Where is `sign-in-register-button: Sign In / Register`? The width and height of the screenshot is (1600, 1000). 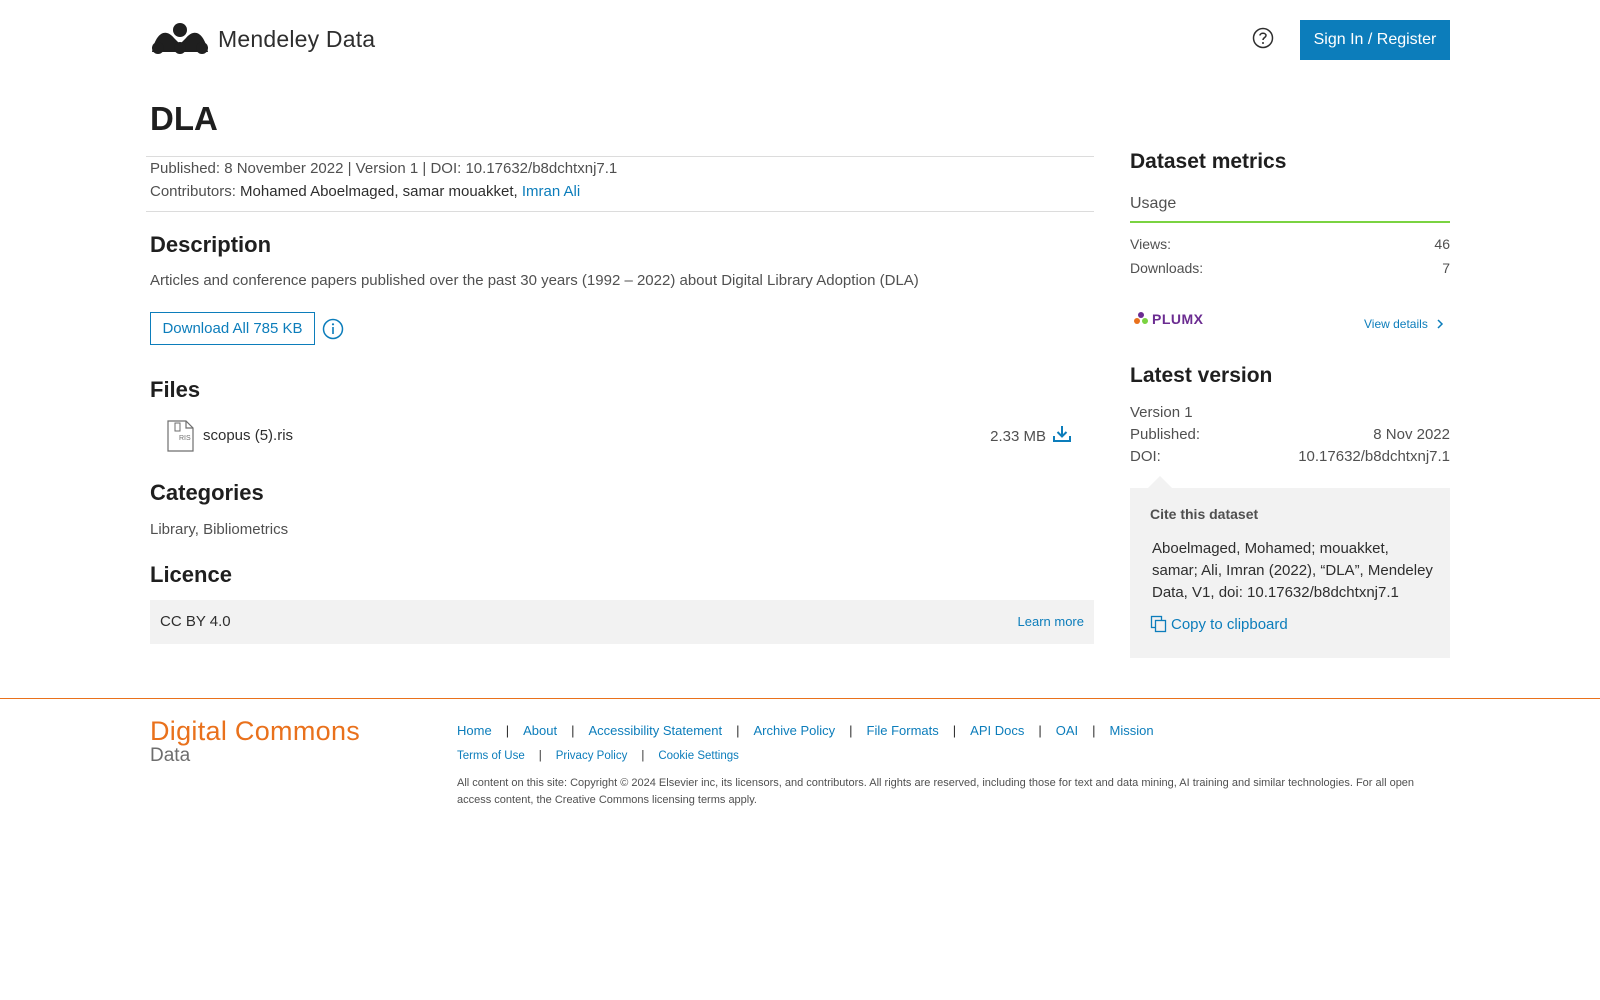
sign-in-register-button: Sign In / Register is located at coordinates (1375, 40).